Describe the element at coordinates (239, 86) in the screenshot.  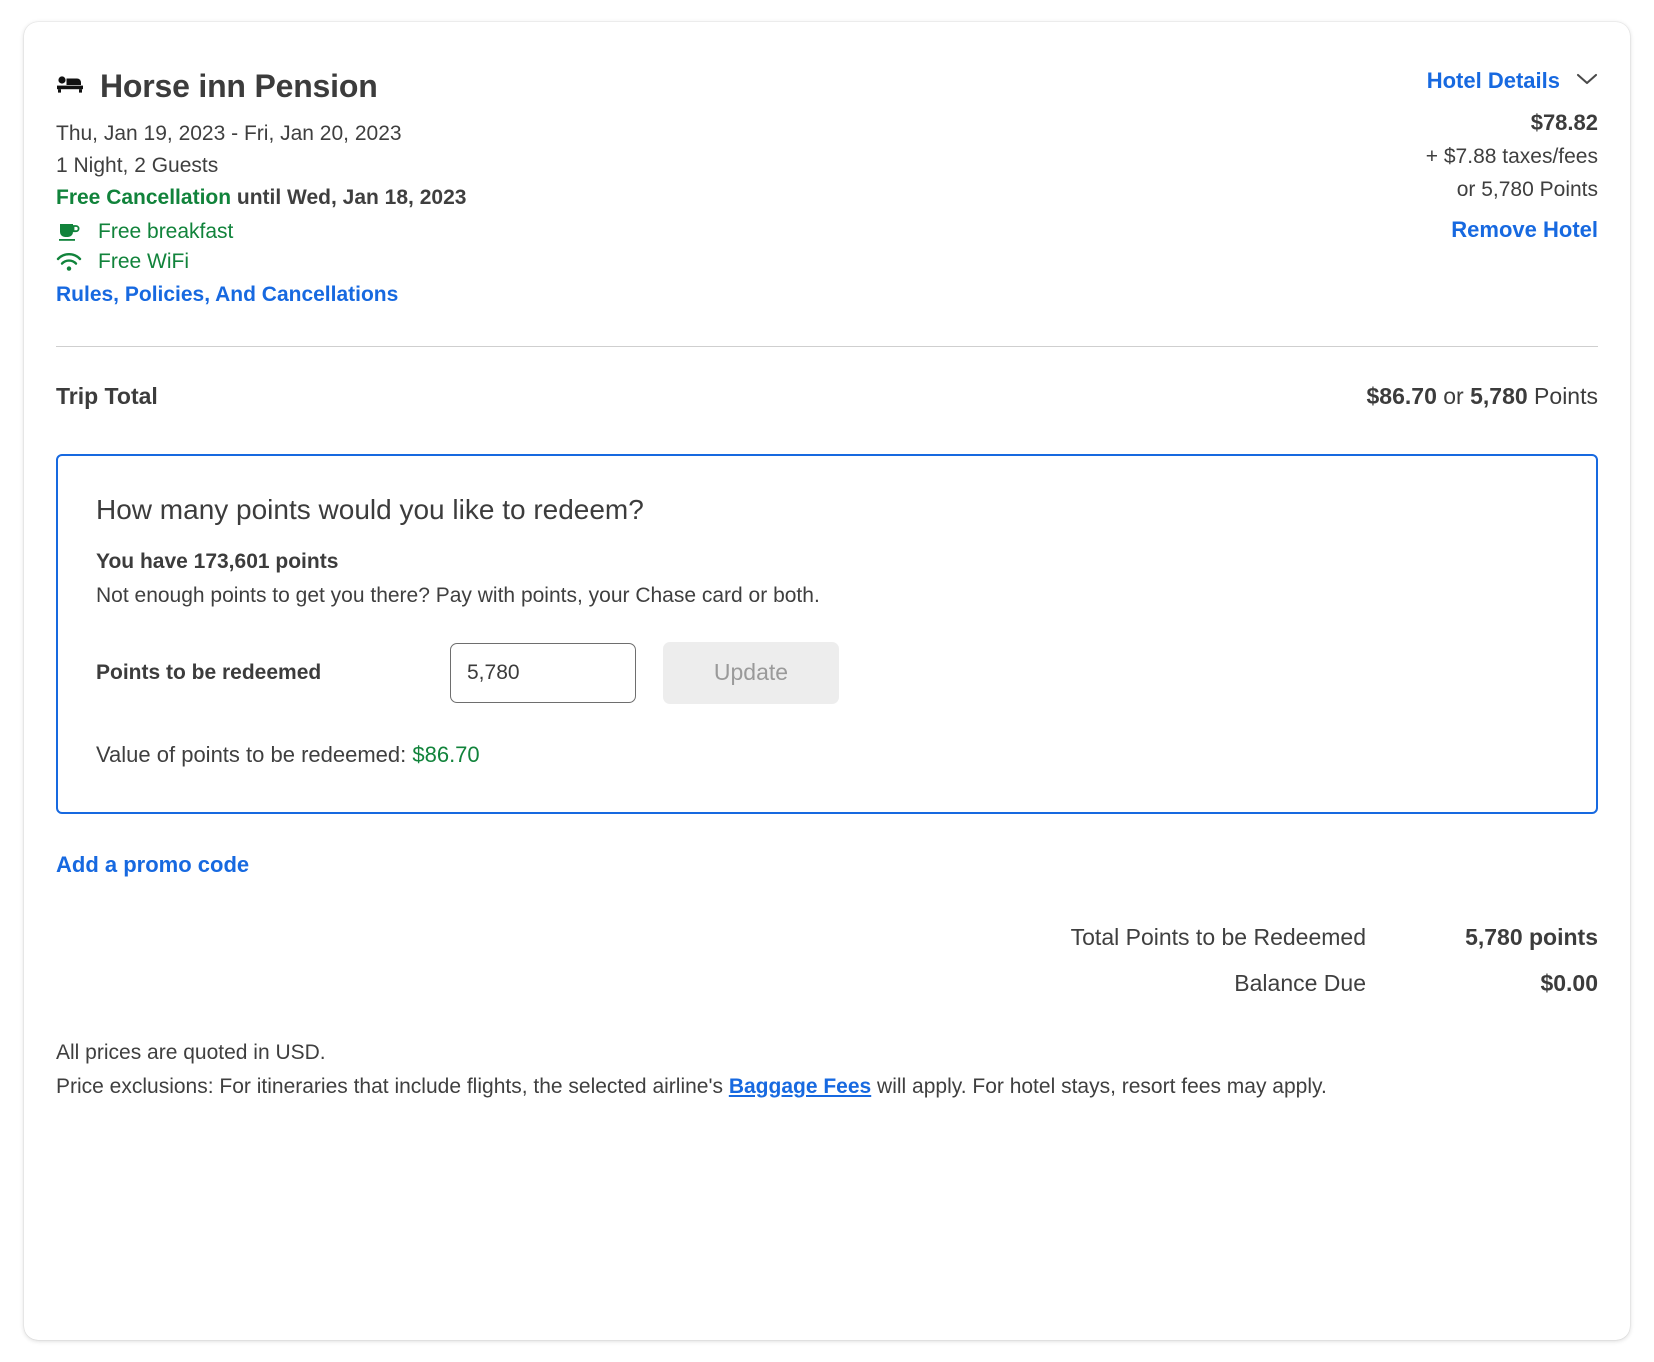
I see `hotel-name: Horse inn Pension` at that location.